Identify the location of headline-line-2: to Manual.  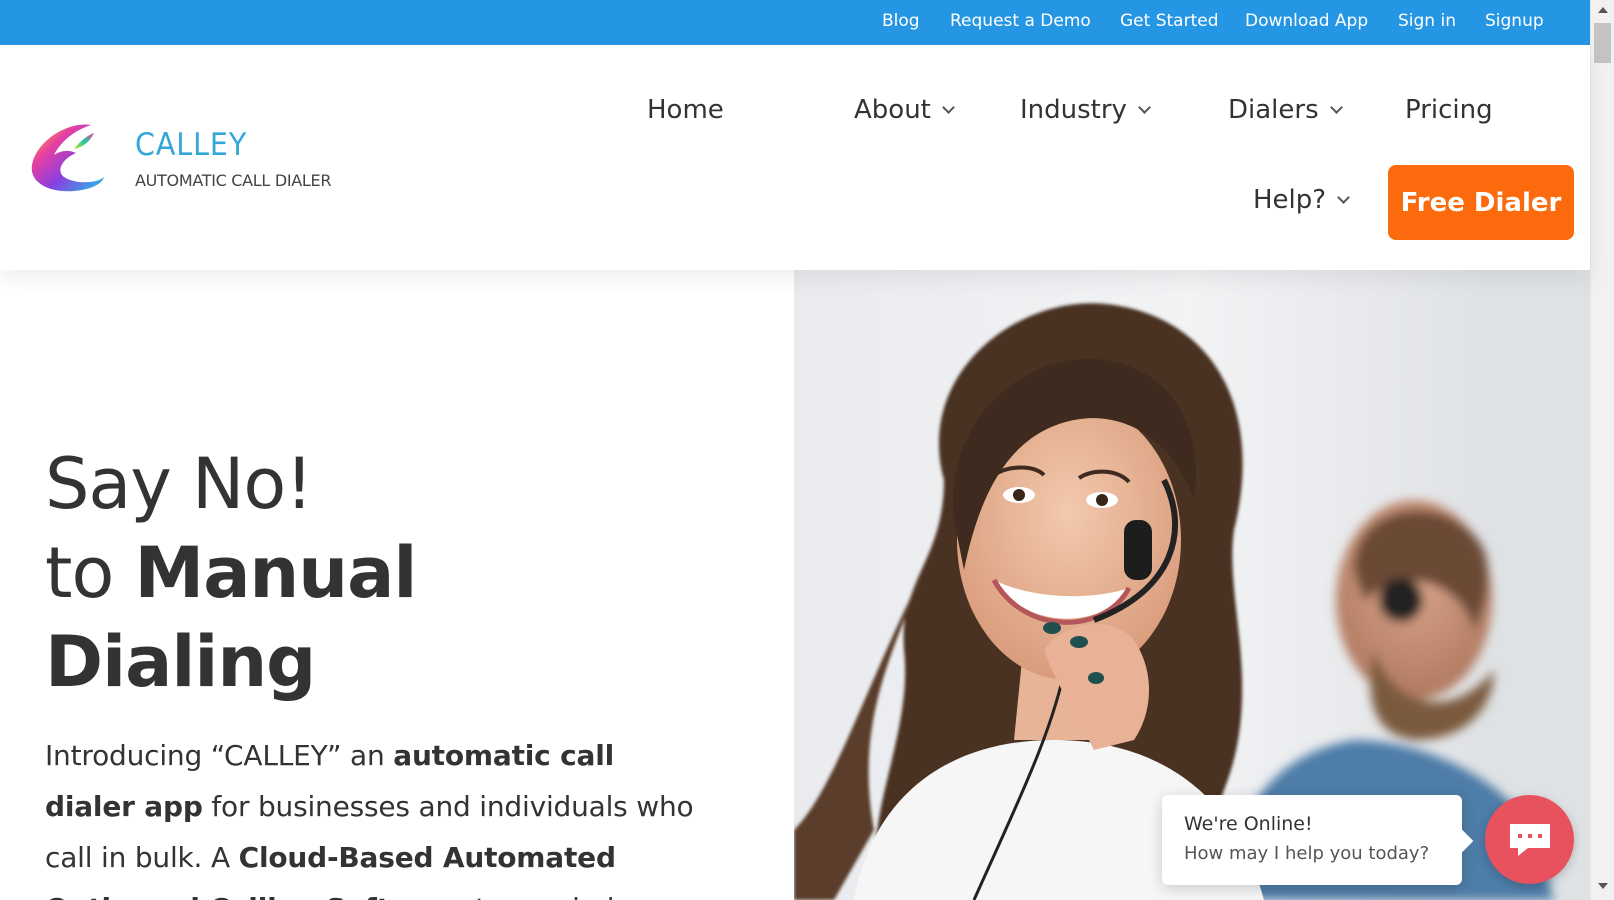
(405, 573).